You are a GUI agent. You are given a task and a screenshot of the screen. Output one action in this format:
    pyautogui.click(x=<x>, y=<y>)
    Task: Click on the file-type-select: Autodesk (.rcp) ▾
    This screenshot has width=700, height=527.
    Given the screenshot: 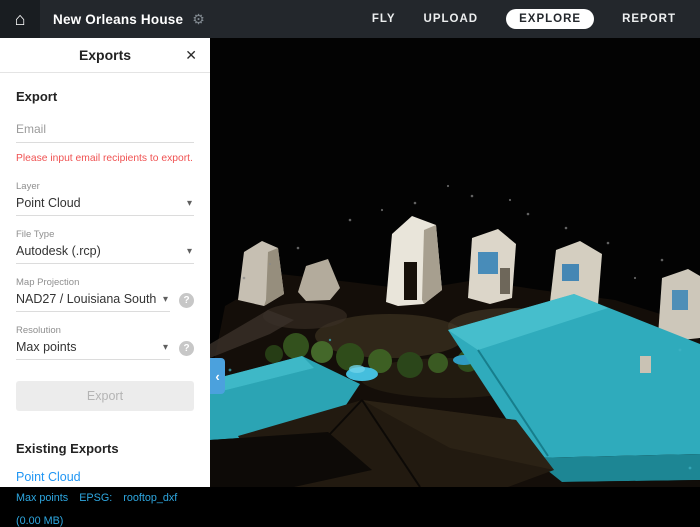 What is the action you would take?
    pyautogui.click(x=105, y=253)
    